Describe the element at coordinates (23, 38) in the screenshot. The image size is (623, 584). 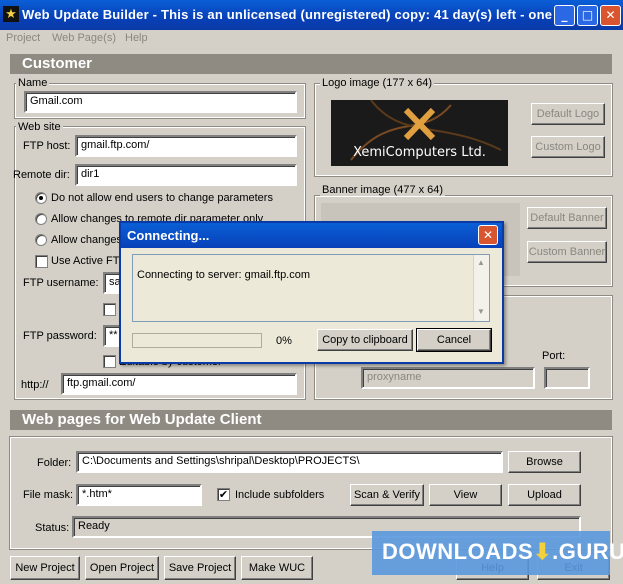
I see `menu-project: Project` at that location.